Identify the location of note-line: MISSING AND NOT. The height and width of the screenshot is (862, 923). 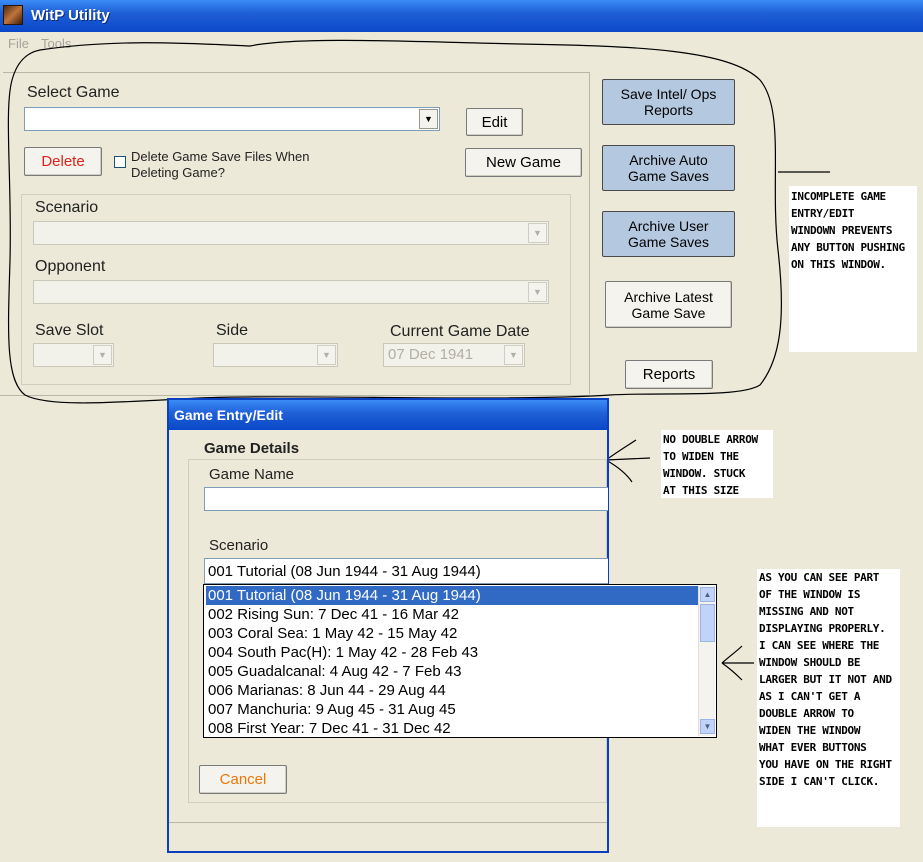
(806, 611).